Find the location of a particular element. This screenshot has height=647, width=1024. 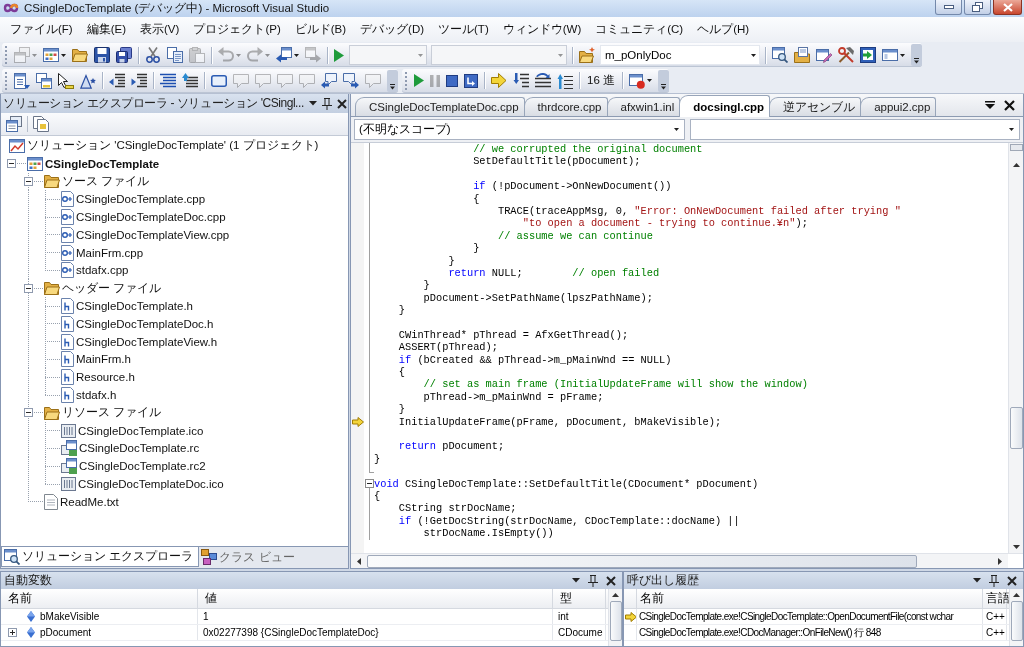

arrow-out-lines-icon is located at coordinates (565, 80).